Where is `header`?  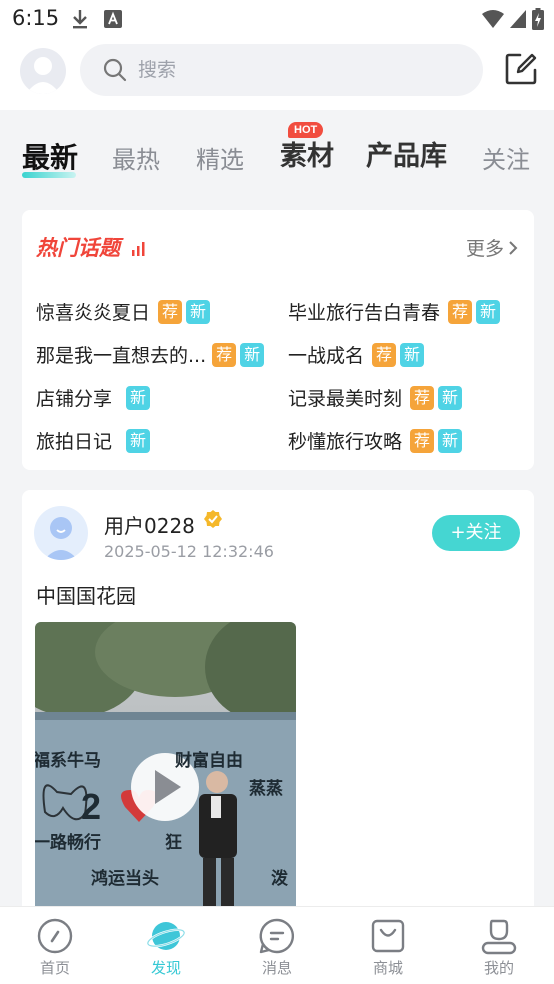 header is located at coordinates (277, 74).